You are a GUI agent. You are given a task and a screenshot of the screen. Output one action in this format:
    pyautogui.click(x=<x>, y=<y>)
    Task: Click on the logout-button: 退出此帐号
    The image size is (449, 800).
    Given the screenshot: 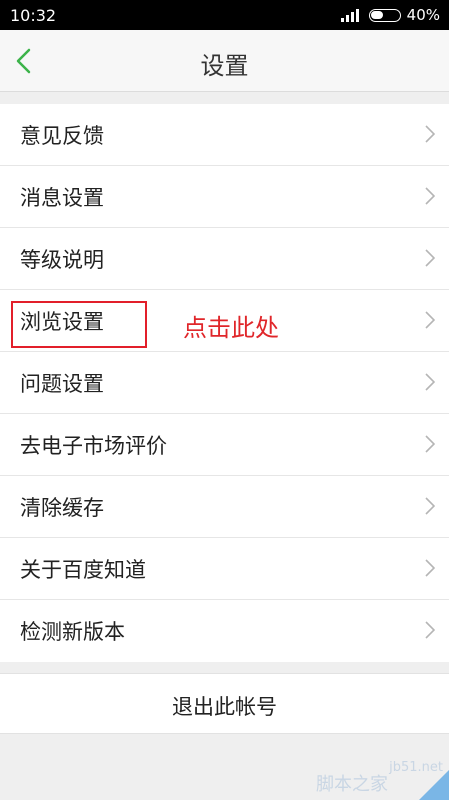 What is the action you would take?
    pyautogui.click(x=224, y=703)
    